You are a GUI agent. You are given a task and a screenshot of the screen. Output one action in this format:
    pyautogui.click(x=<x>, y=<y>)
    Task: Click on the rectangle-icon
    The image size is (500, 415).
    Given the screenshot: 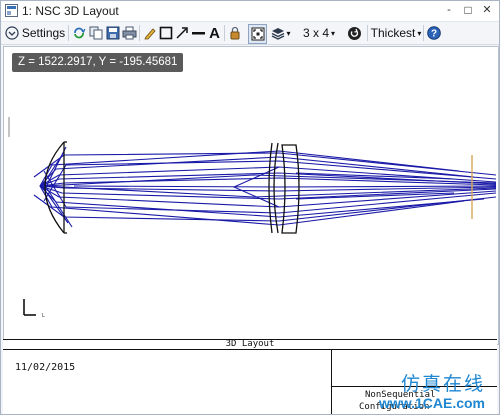 What is the action you would take?
    pyautogui.click(x=165, y=33)
    